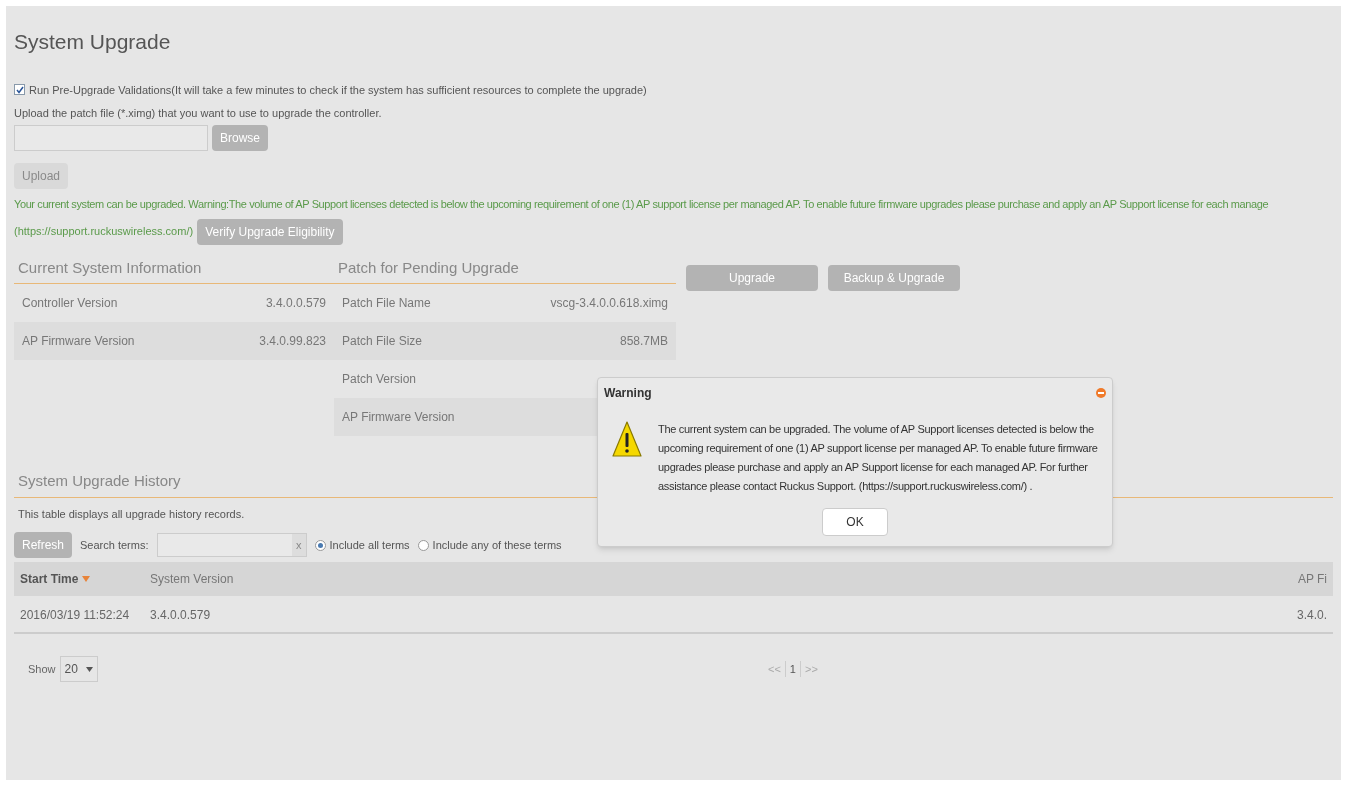 The image size is (1347, 786). What do you see at coordinates (382, 341) in the screenshot?
I see `field-label: Patch File Size` at bounding box center [382, 341].